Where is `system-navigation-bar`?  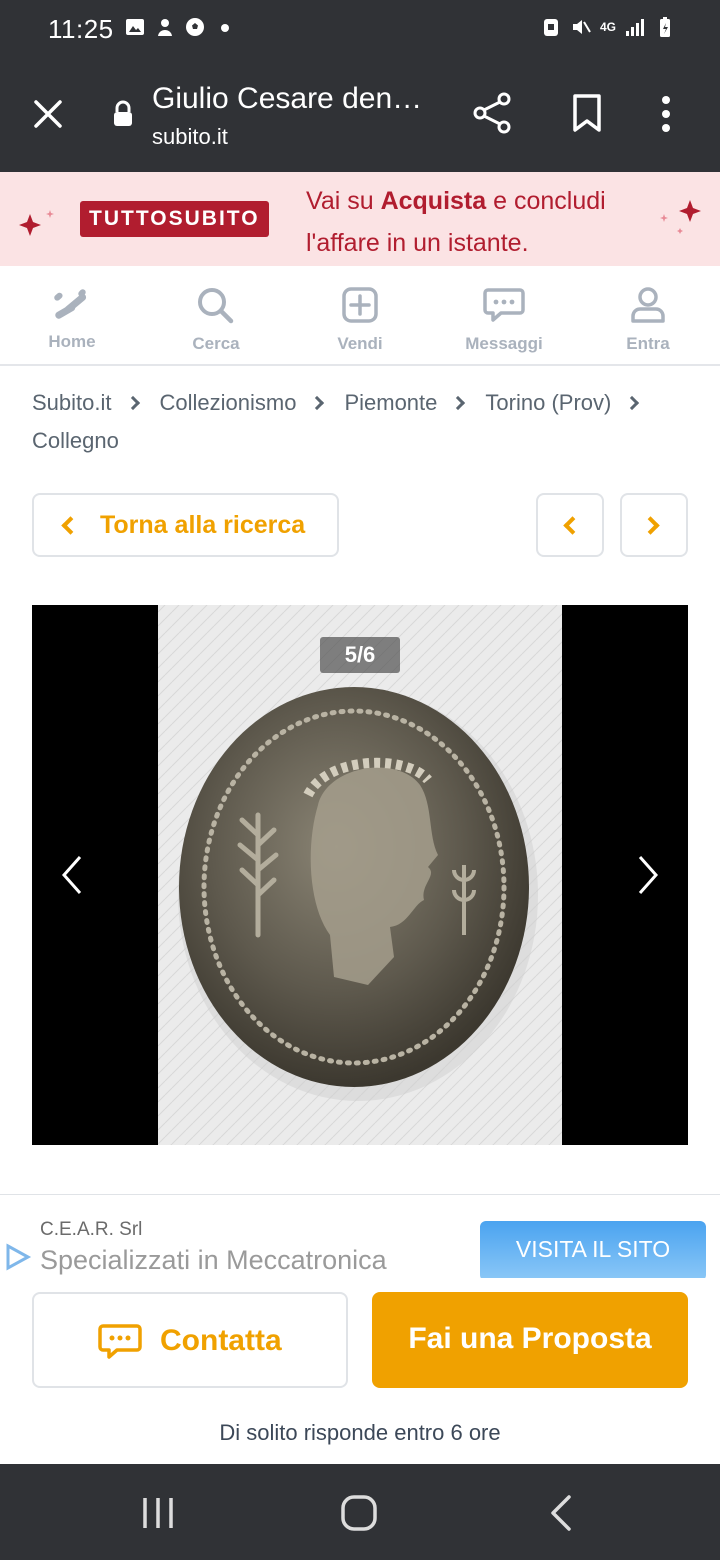
system-navigation-bar is located at coordinates (360, 1512).